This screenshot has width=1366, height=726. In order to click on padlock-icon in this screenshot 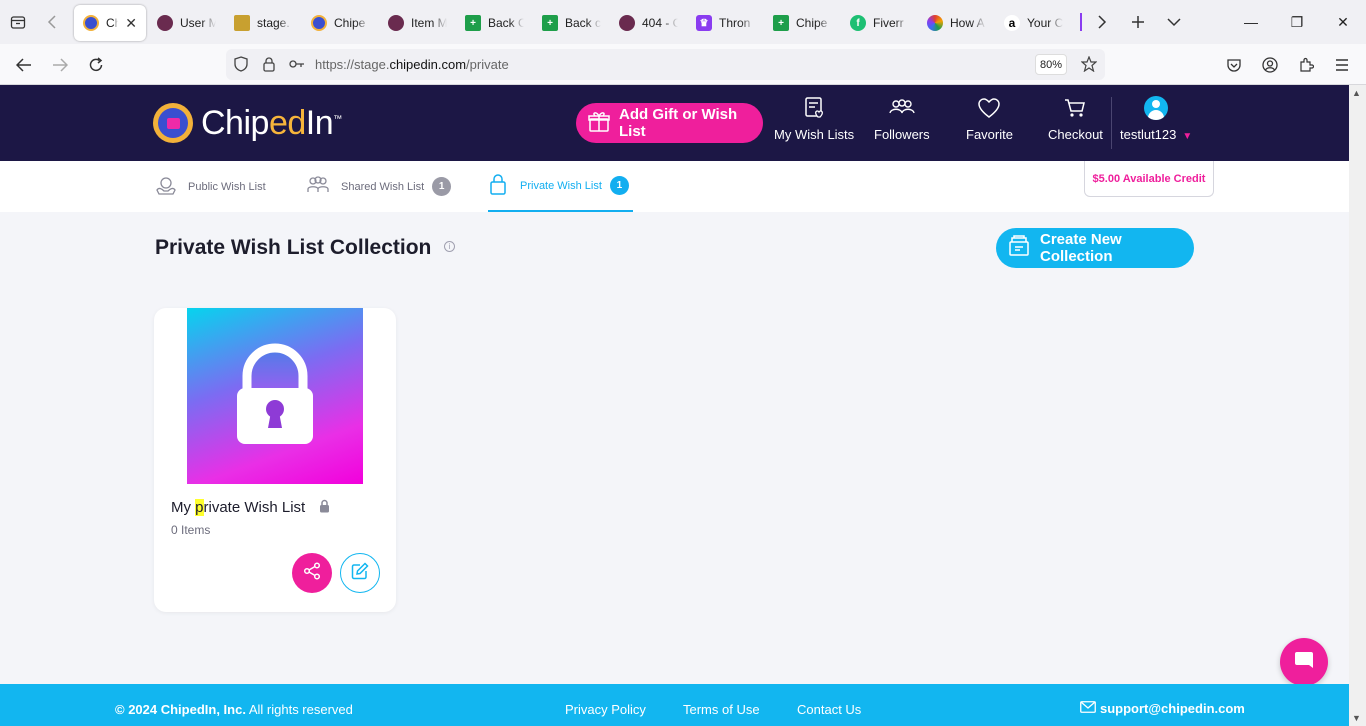, I will do `click(269, 64)`.